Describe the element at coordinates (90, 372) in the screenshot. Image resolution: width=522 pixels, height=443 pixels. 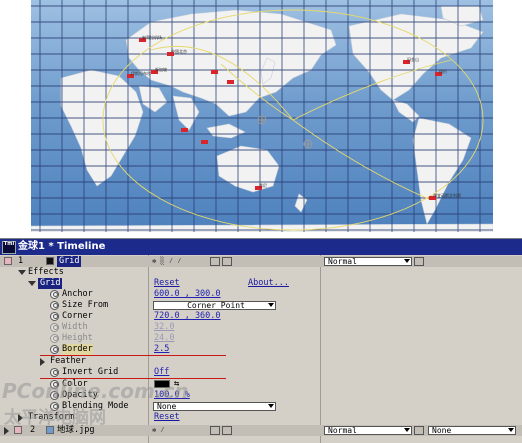
I see `property-label: Invert Grid` at that location.